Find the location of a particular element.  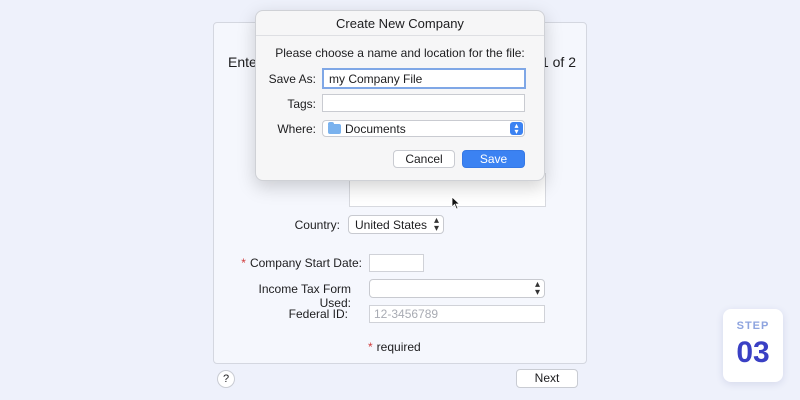

income-tax-form-select: ▴ ▾ is located at coordinates (457, 288).